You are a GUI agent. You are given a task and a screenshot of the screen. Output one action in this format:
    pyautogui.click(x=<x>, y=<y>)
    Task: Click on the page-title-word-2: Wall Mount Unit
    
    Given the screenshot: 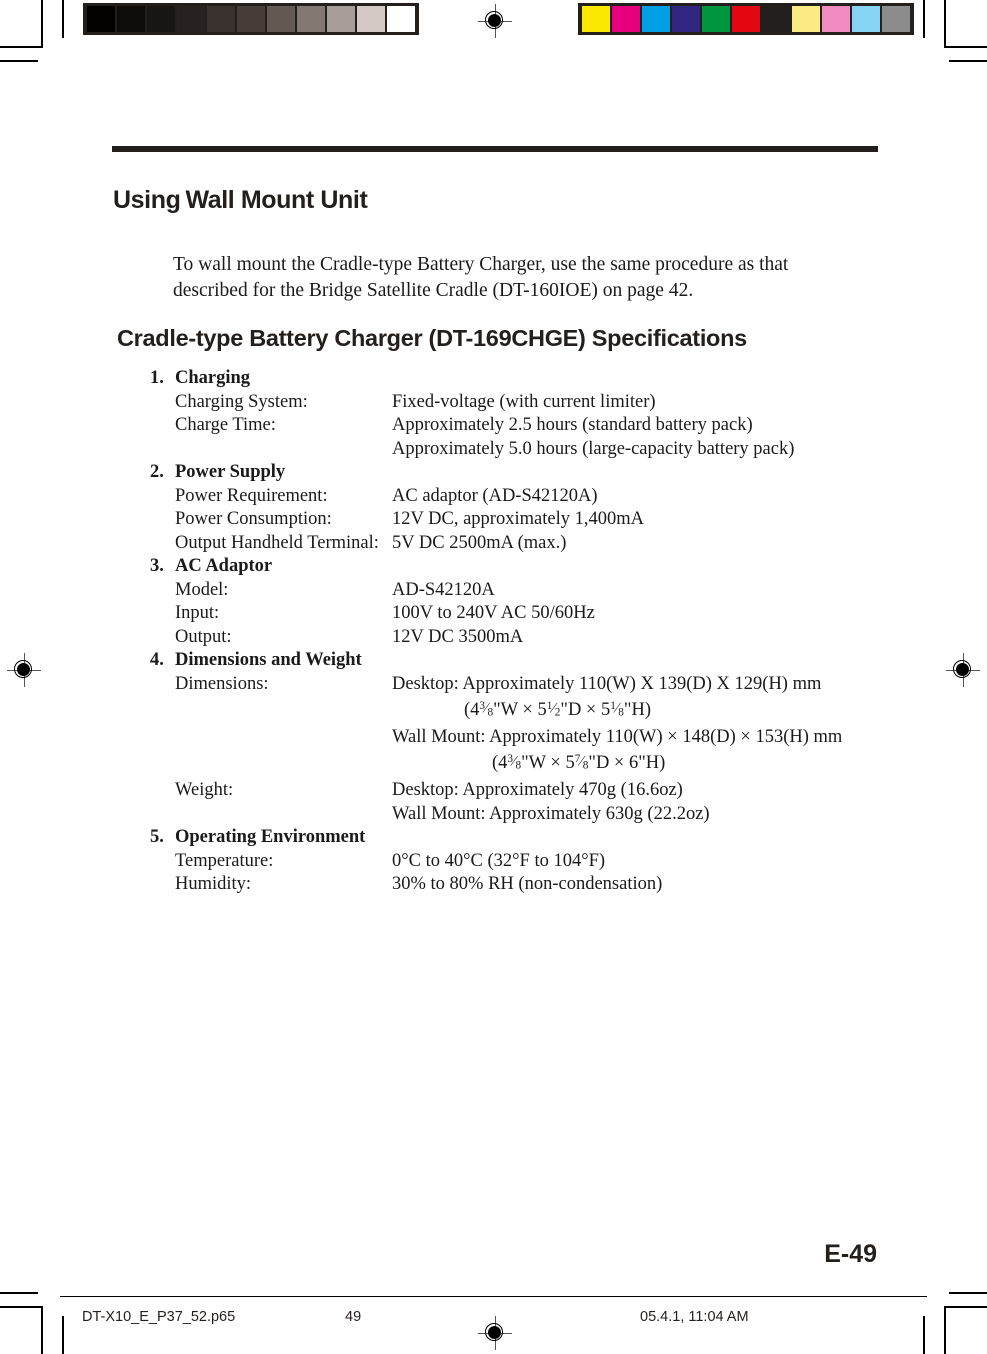 What is the action you would take?
    pyautogui.click(x=276, y=200)
    